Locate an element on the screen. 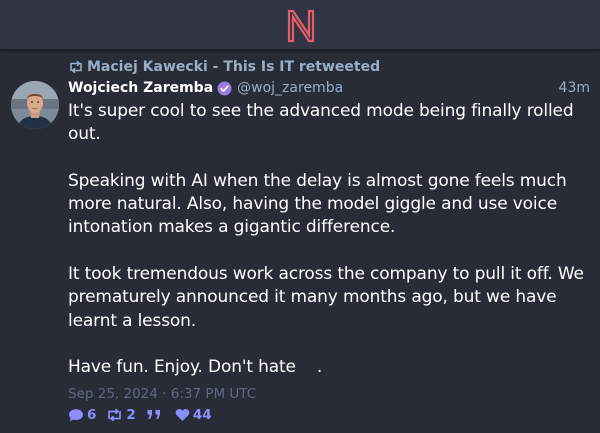 This screenshot has width=600, height=433. retweet-header: Maciej Kawecki - This Is IT retweeted is located at coordinates (224, 67).